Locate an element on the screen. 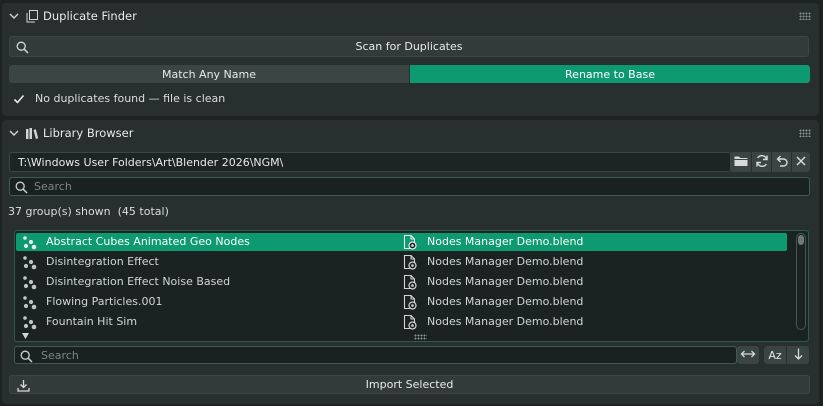  open-folder-button is located at coordinates (741, 162).